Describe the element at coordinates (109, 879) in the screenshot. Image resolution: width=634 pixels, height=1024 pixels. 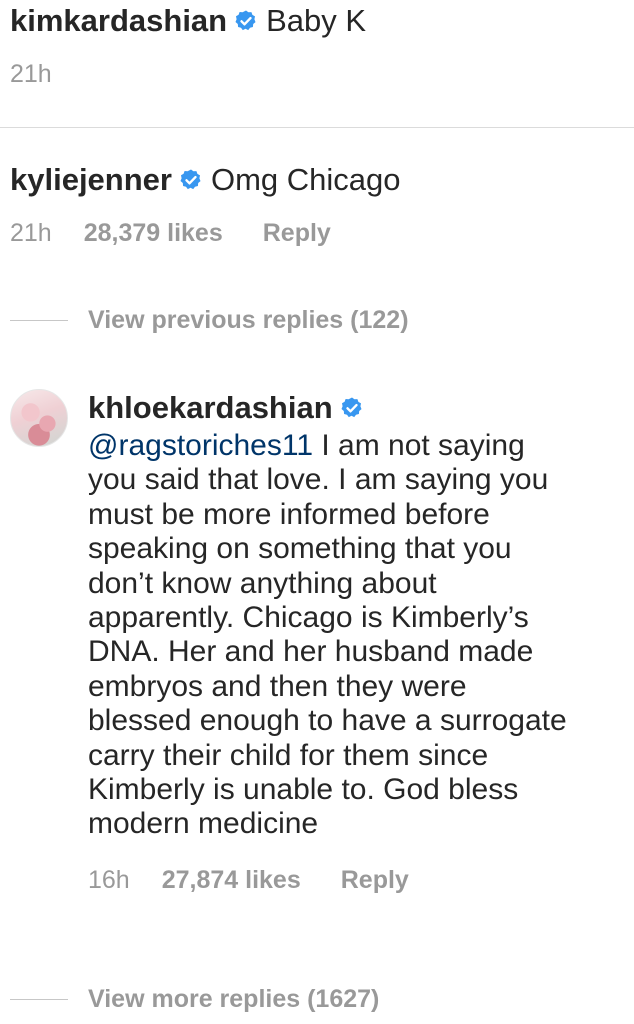
I see `reply-time: 16h` at that location.